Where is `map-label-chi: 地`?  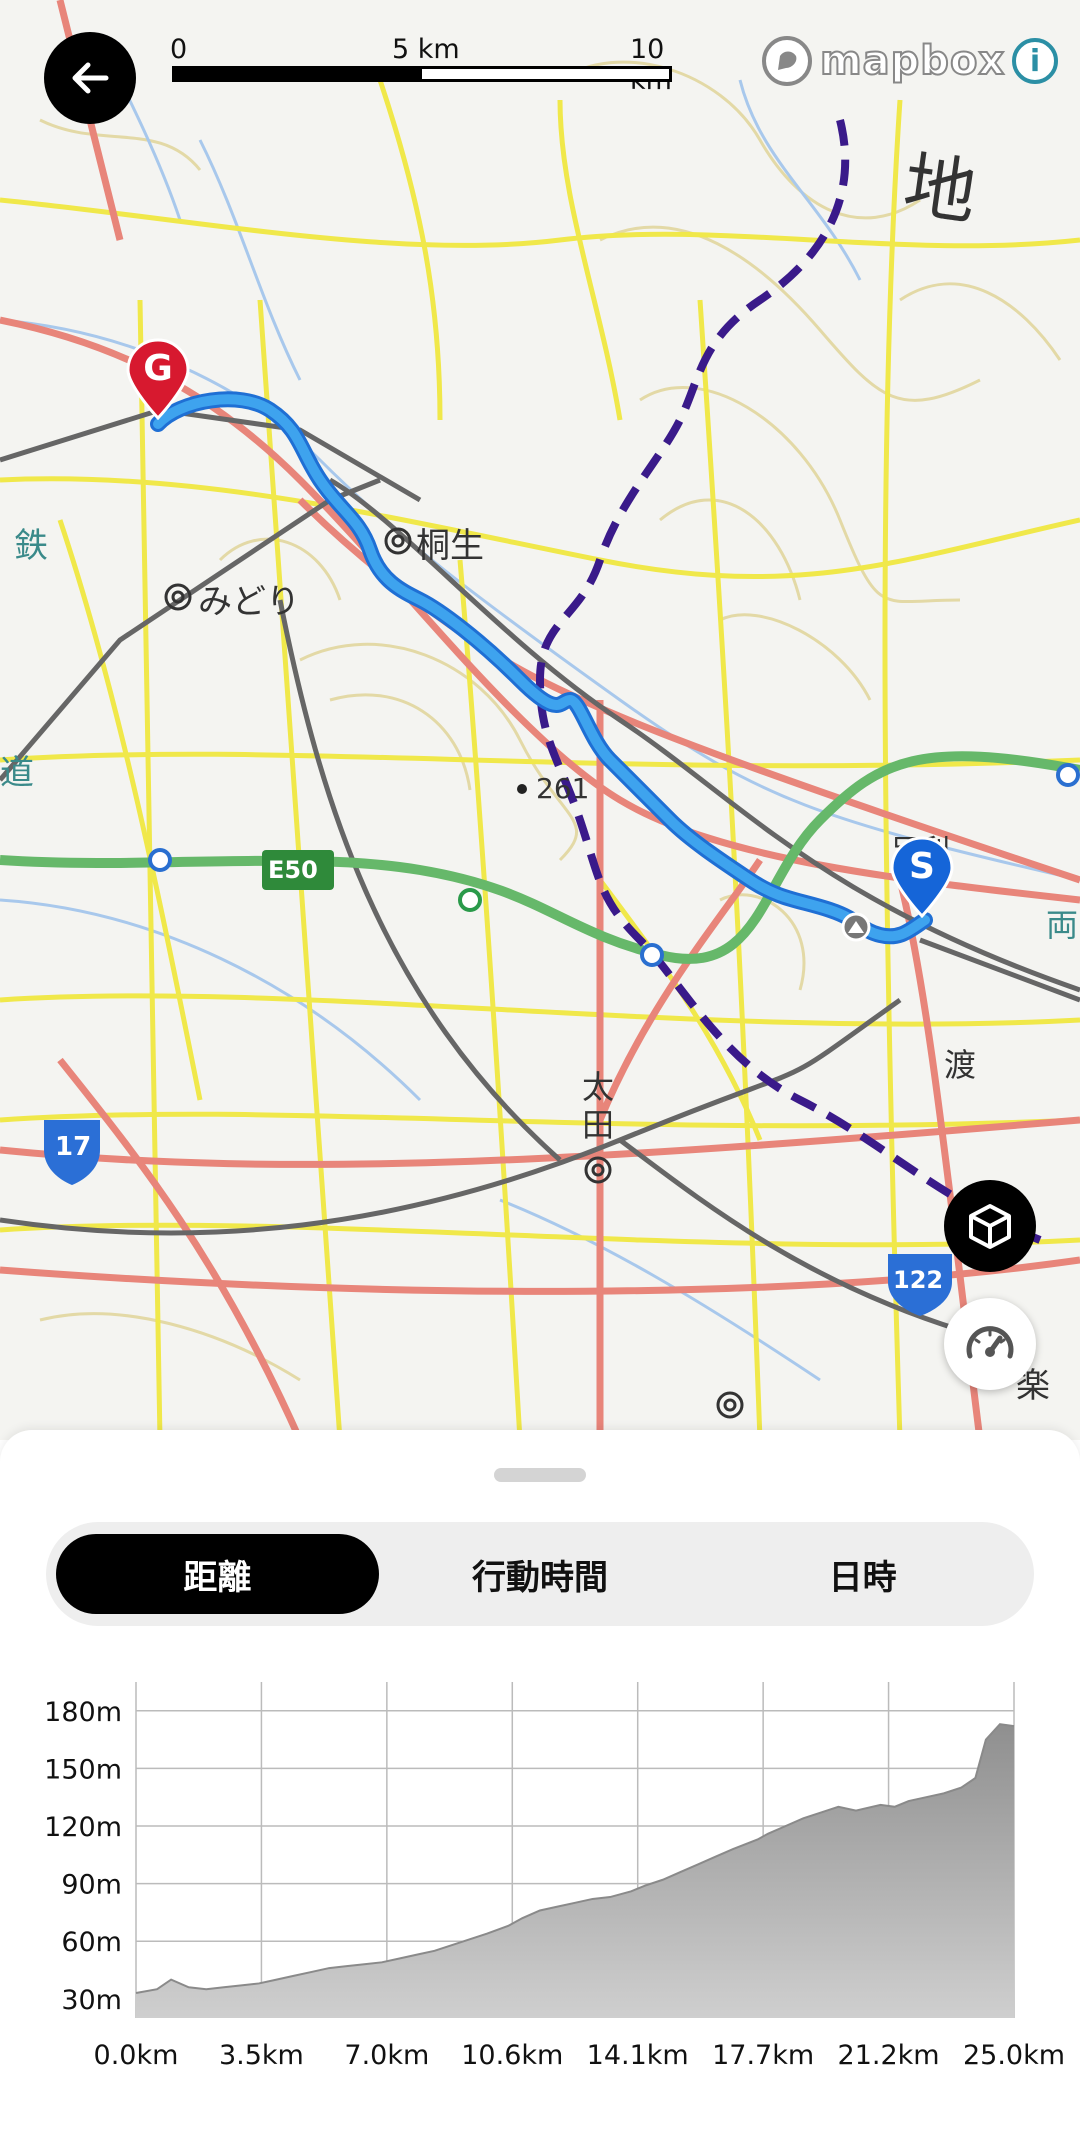 map-label-chi: 地 is located at coordinates (940, 189).